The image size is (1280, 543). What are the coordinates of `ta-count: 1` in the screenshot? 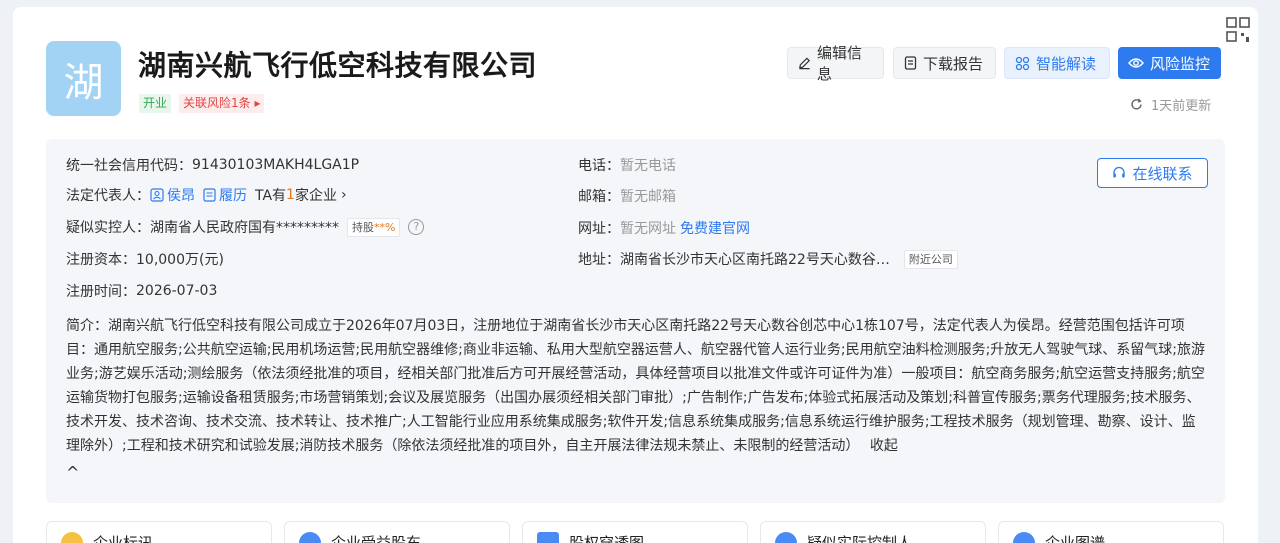 It's located at (290, 195).